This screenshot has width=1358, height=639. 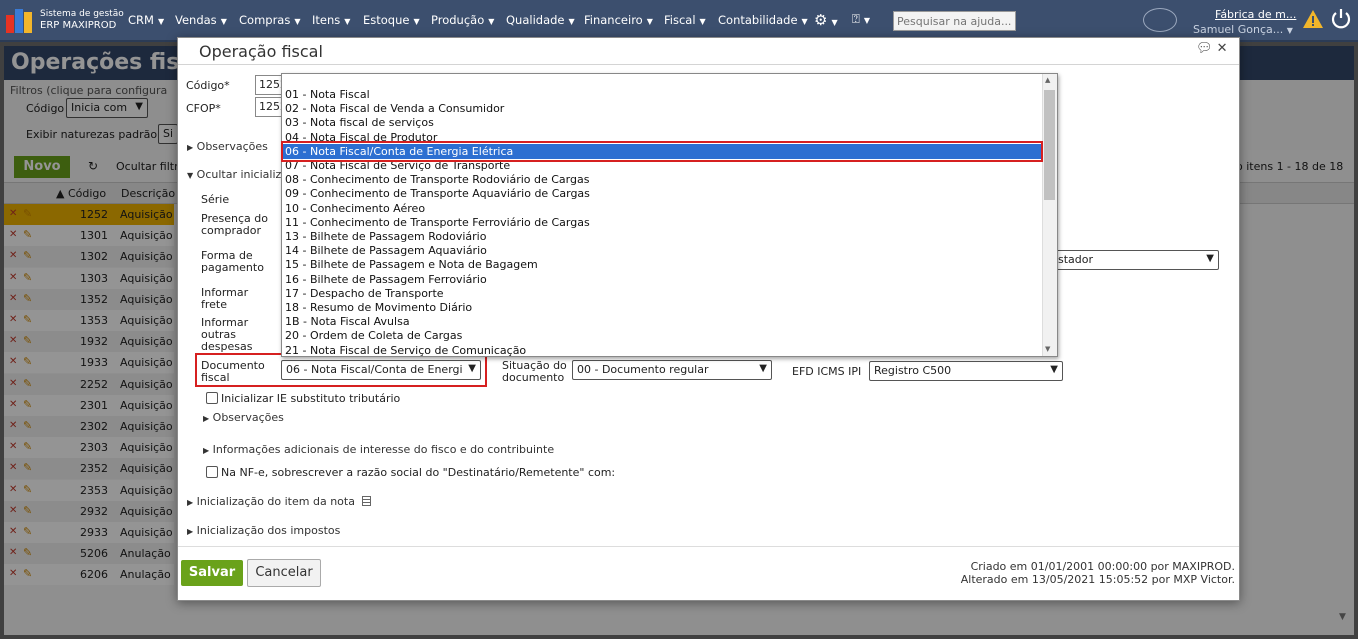 What do you see at coordinates (1222, 48) in the screenshot?
I see `close-icon: ✕` at bounding box center [1222, 48].